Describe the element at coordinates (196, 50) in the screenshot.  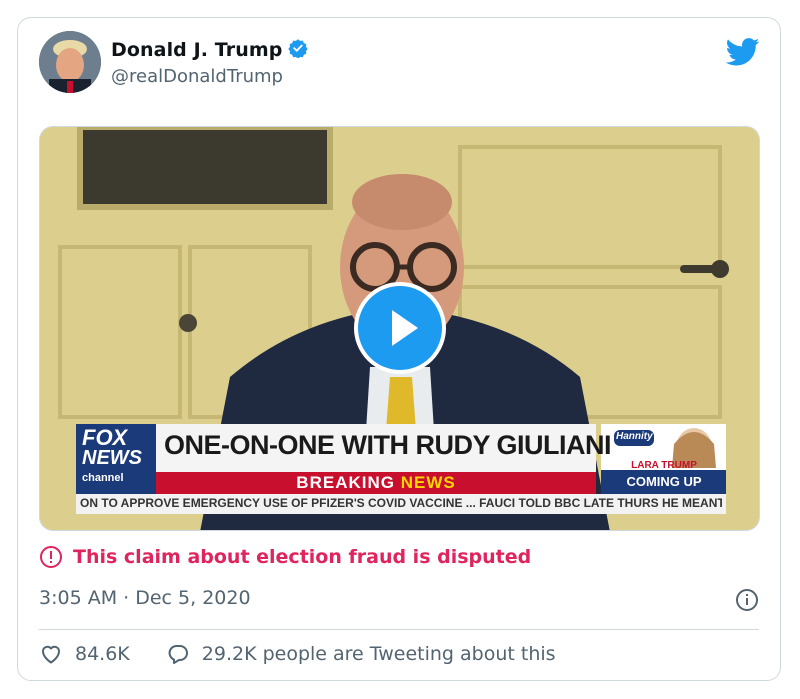
I see `author-name: Donald J. Trump` at that location.